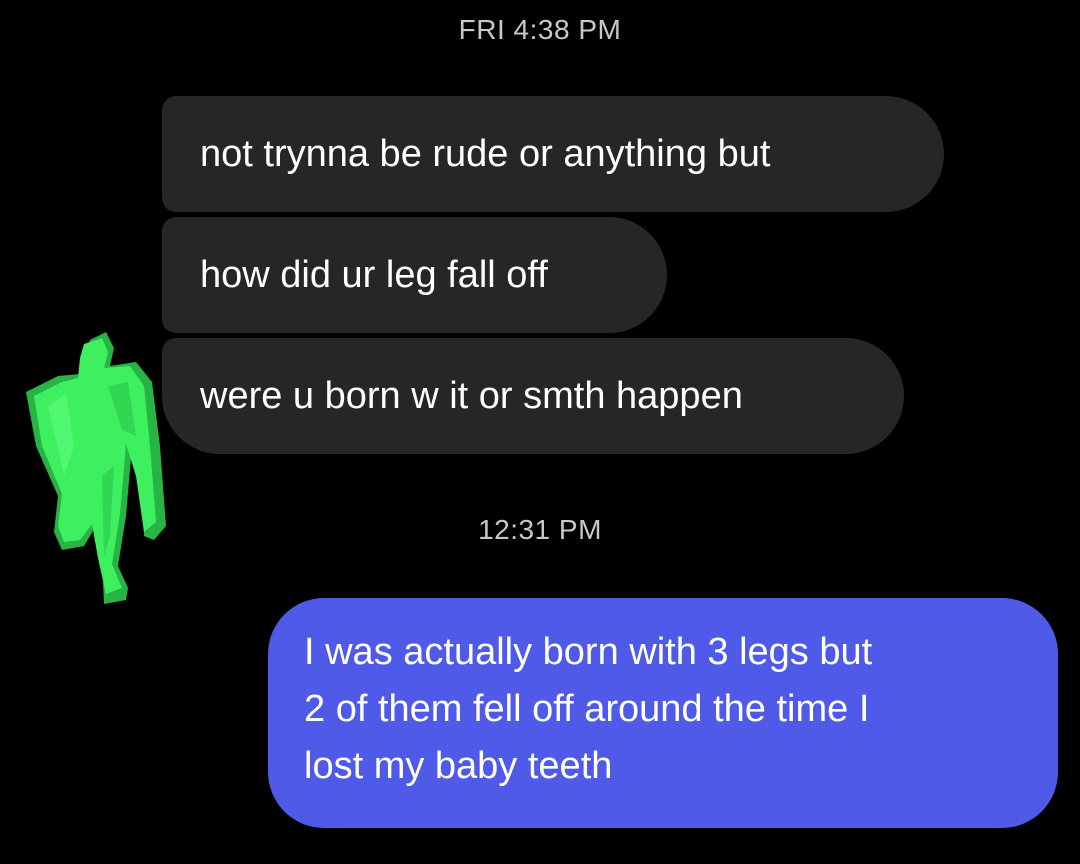 The image size is (1080, 864). I want to click on message-text: how did ur leg fall off, so click(374, 275).